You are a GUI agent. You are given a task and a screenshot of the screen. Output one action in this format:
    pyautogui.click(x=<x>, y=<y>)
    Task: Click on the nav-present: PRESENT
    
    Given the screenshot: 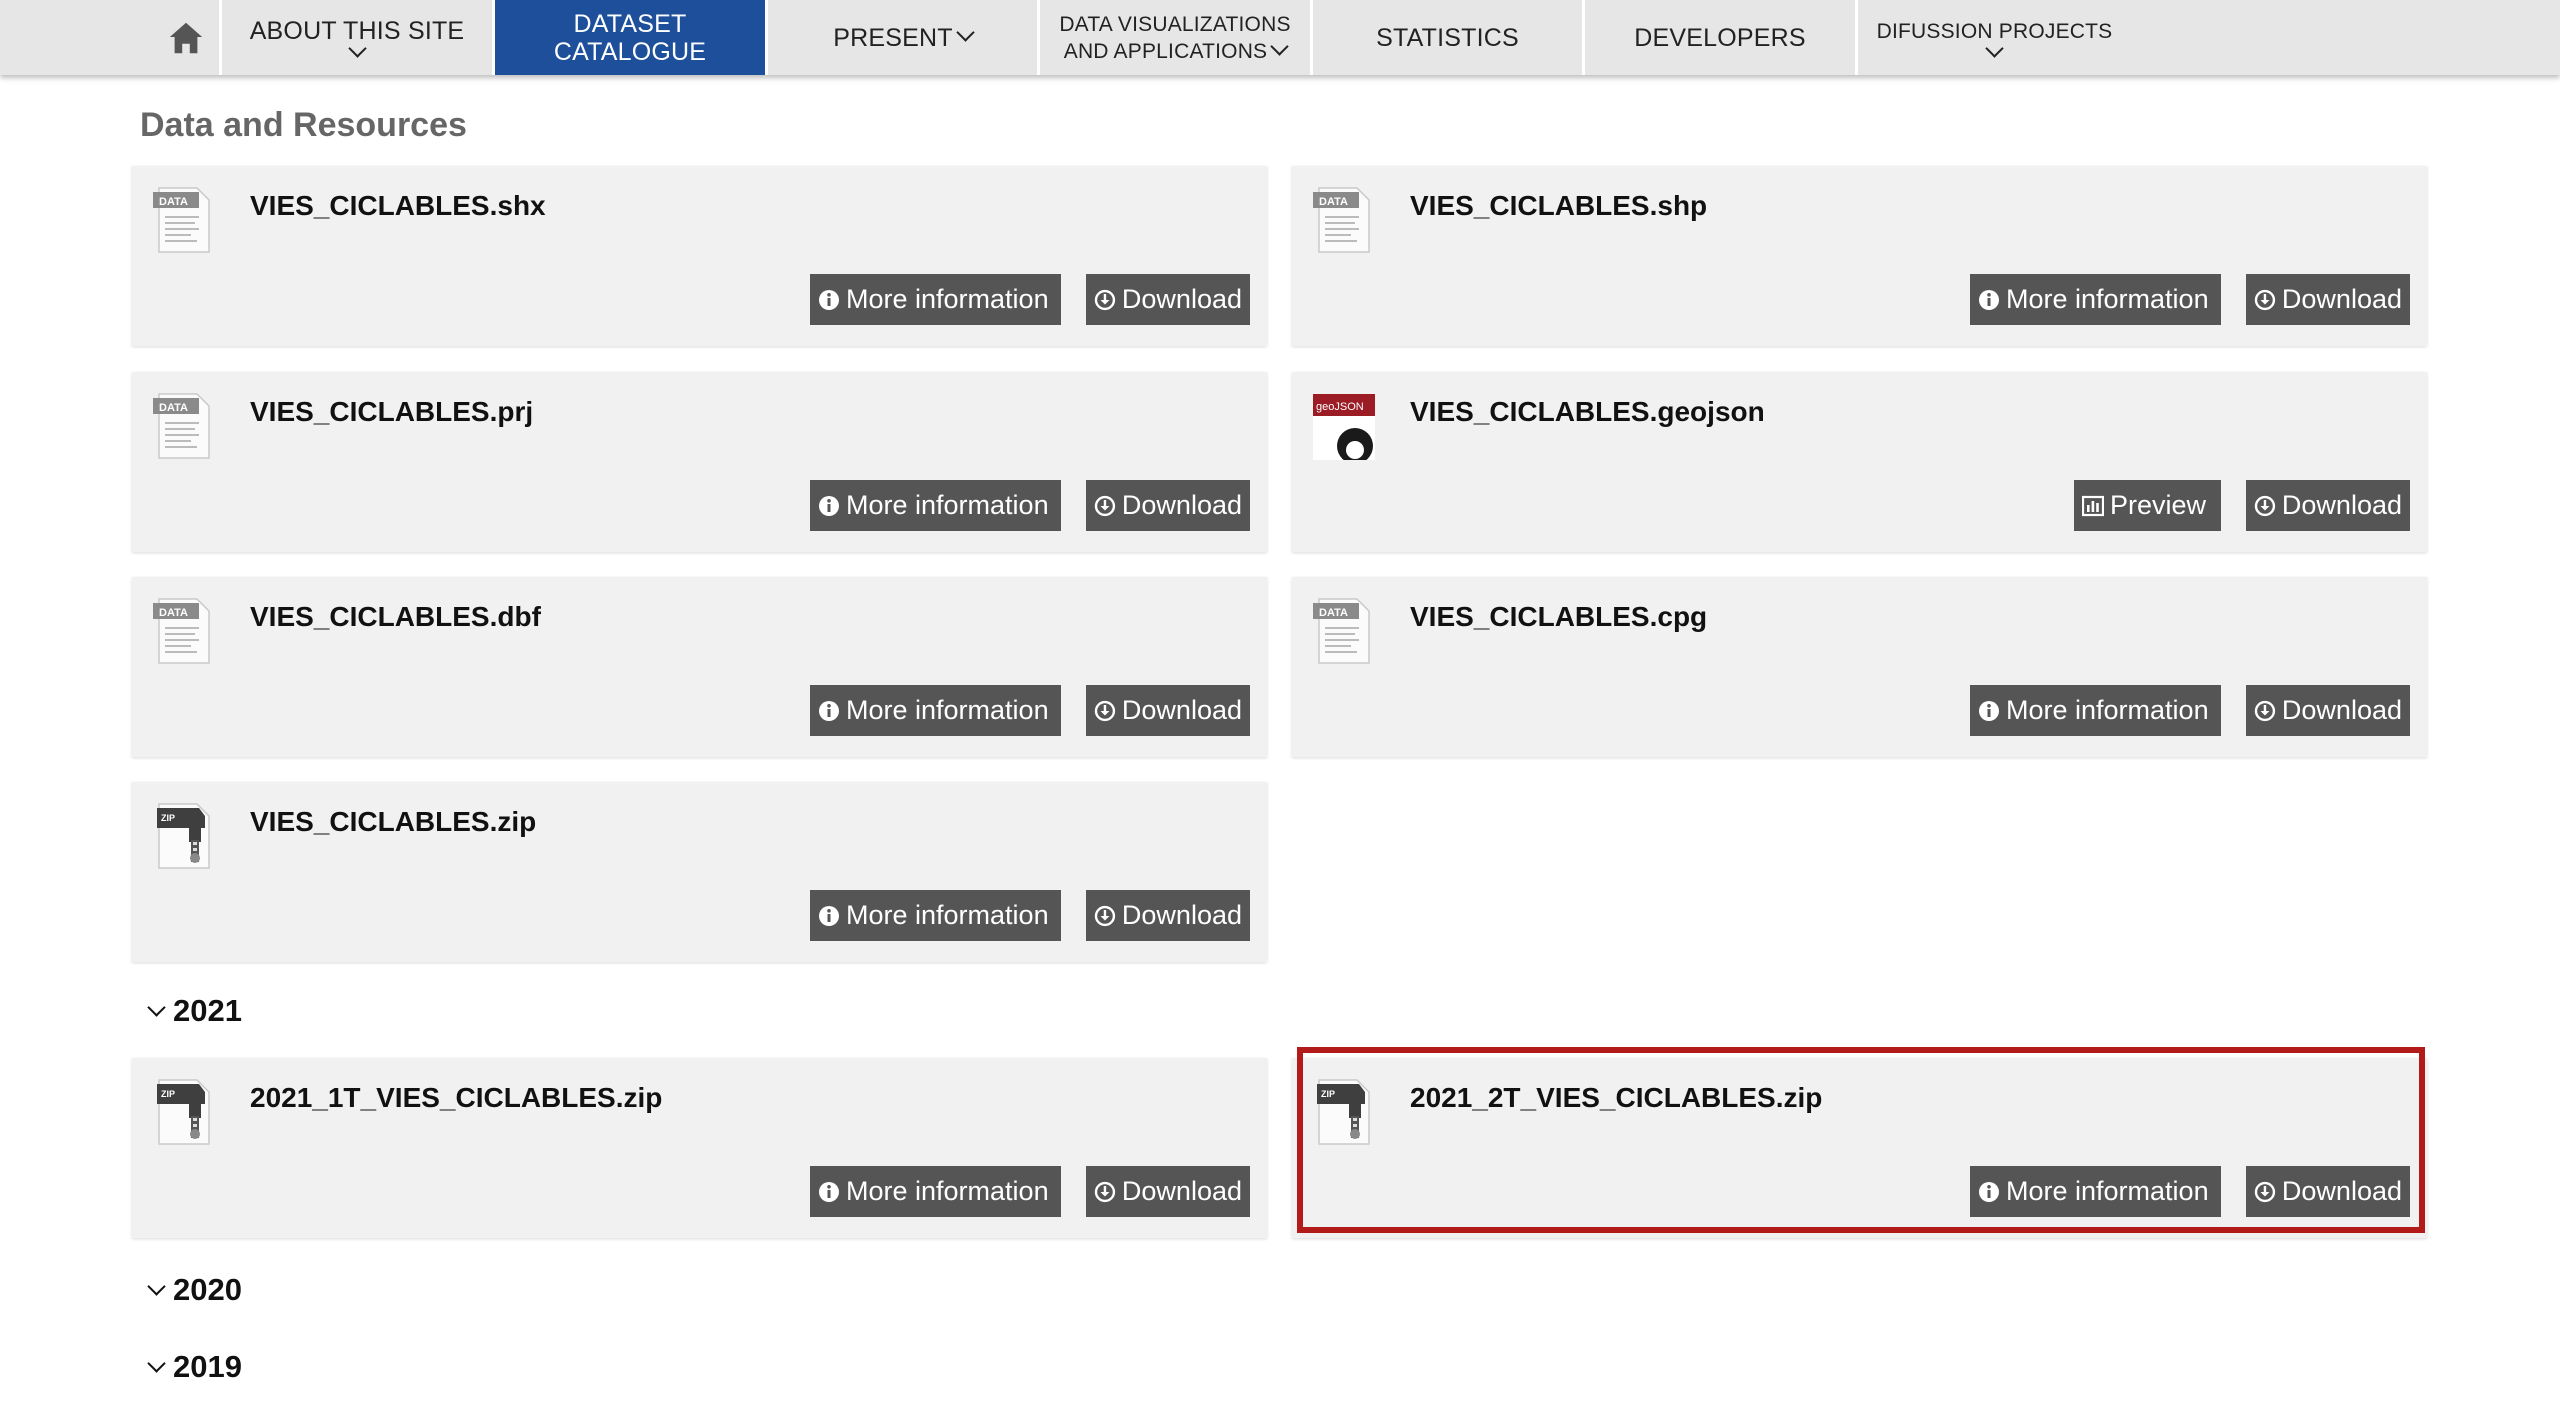 What is the action you would take?
    pyautogui.click(x=904, y=37)
    